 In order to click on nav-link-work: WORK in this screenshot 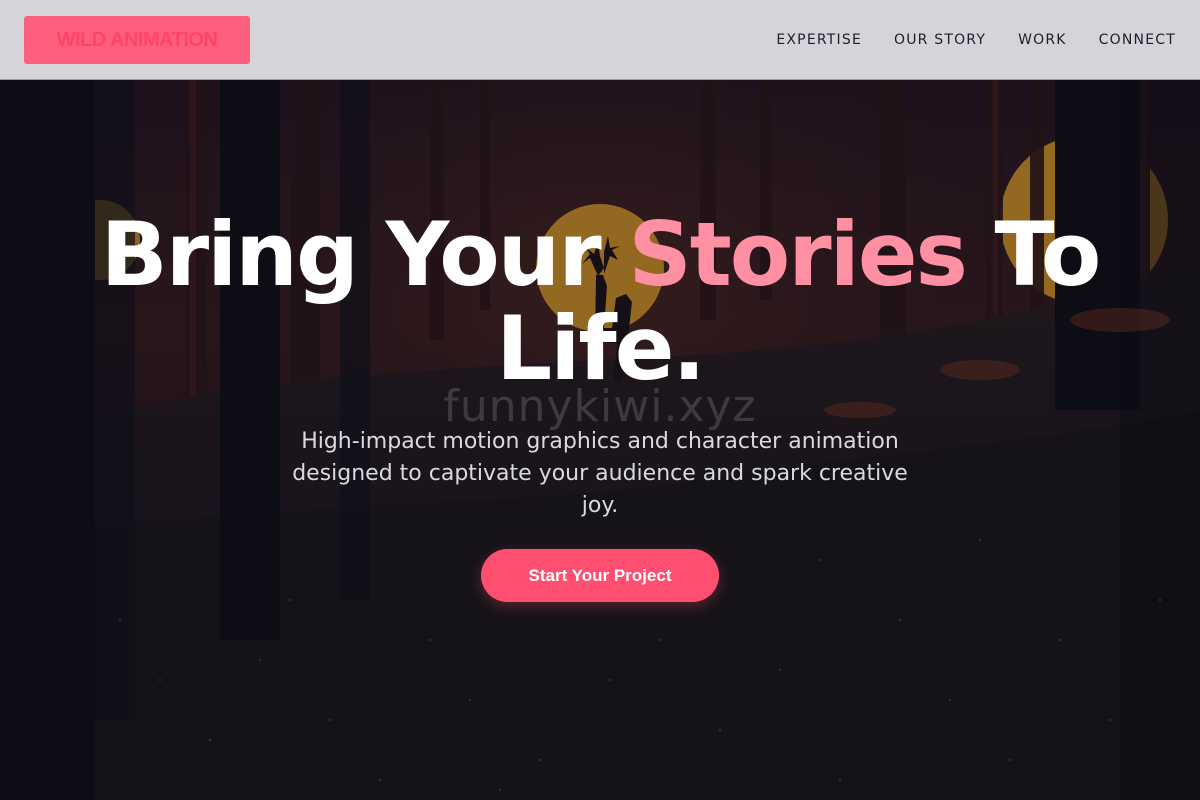, I will do `click(1042, 40)`.